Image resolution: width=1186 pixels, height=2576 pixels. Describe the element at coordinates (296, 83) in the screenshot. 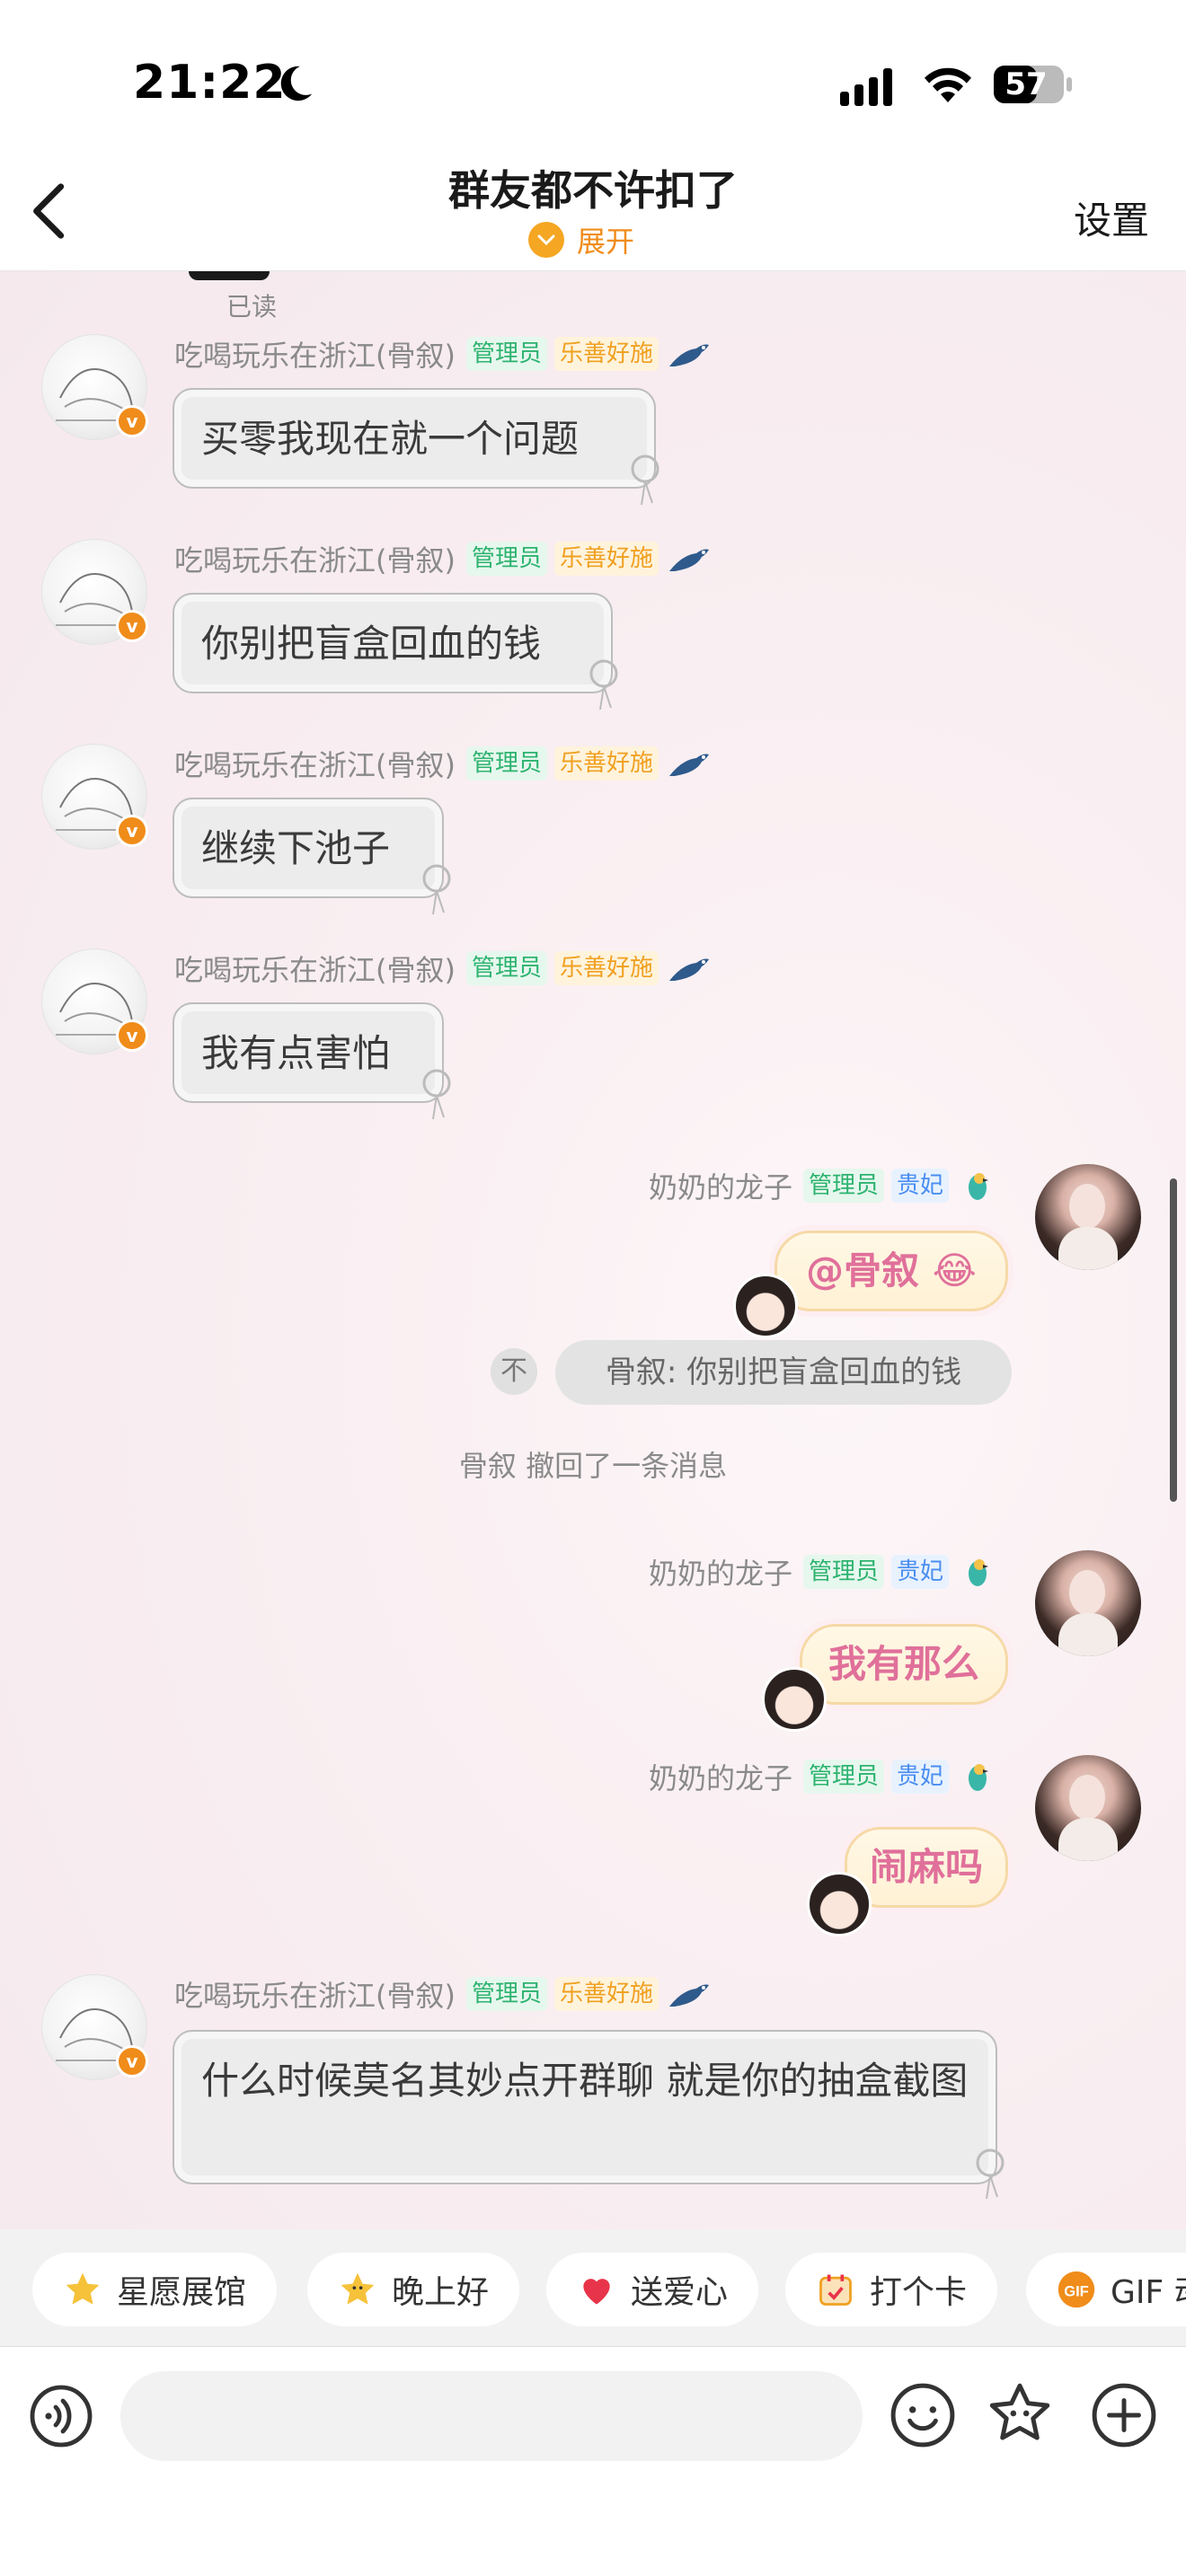

I see `moon-icon` at that location.